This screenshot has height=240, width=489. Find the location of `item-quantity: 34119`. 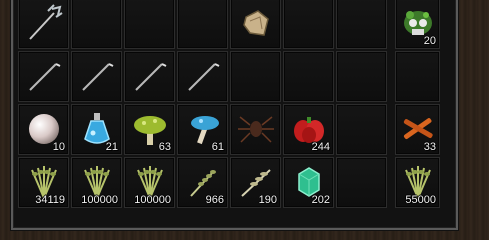

item-quantity: 34119 is located at coordinates (50, 200).